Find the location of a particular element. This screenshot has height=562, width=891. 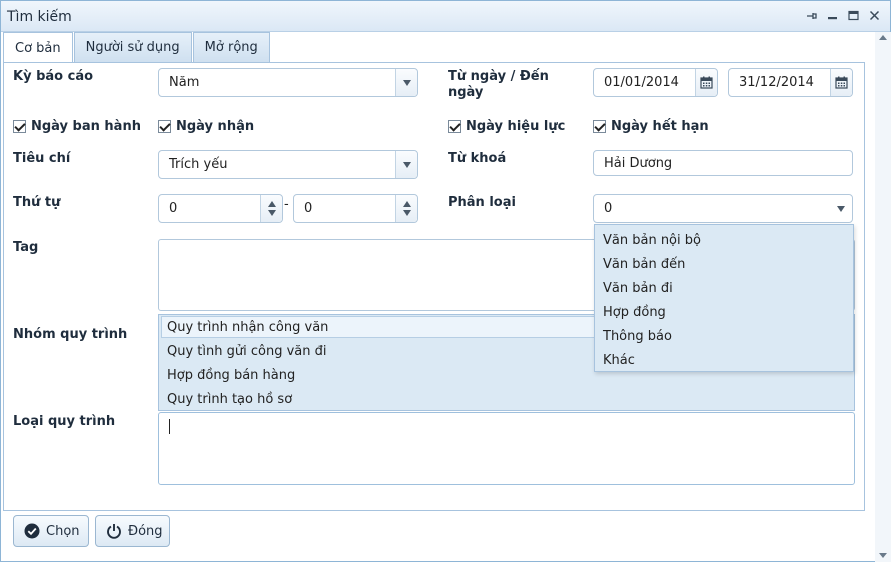

checkbox-issue-date: Ngày ban hành is located at coordinates (77, 126).